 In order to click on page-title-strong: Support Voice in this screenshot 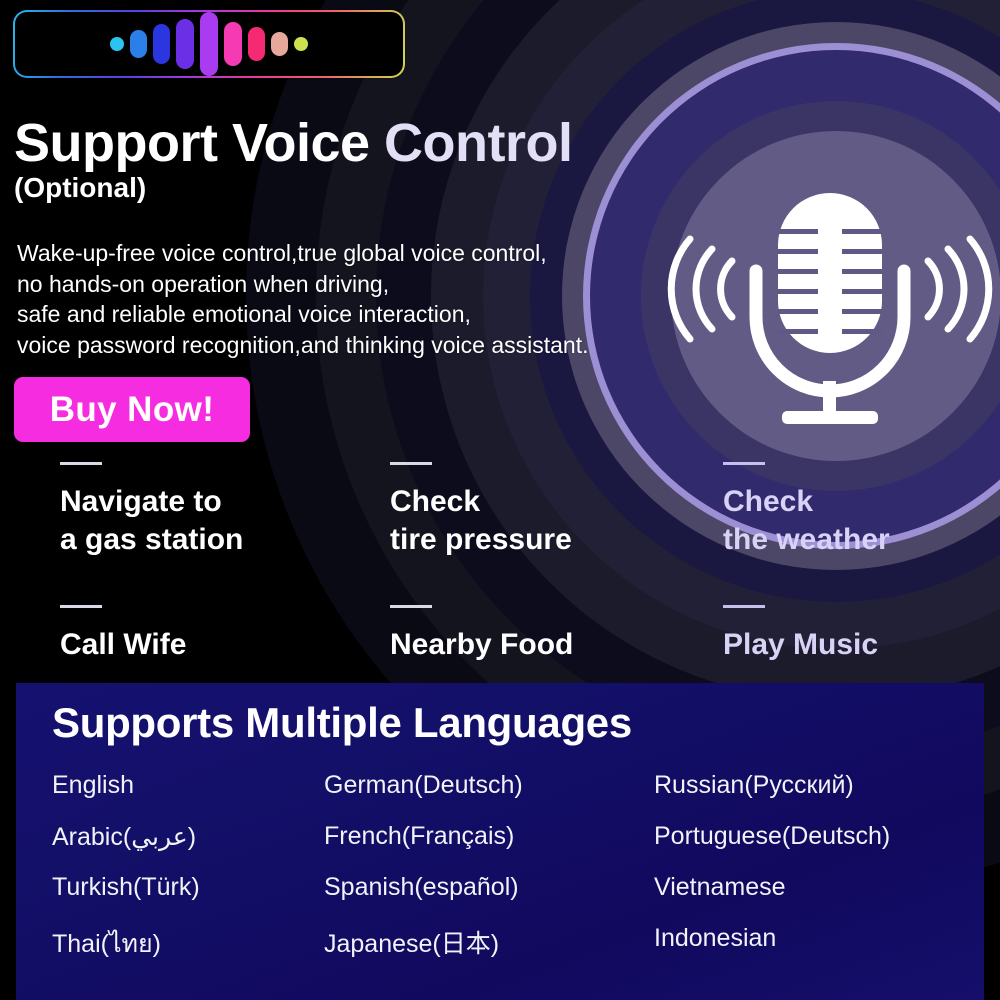, I will do `click(192, 143)`.